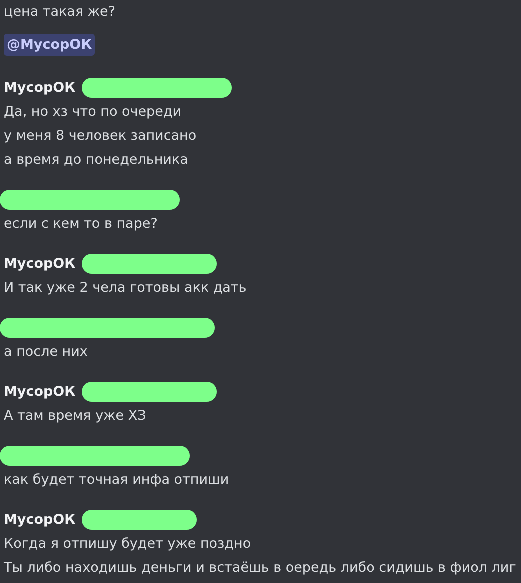 The width and height of the screenshot is (521, 583). What do you see at coordinates (97, 160) in the screenshot?
I see `message-text: а время до понедельника` at bounding box center [97, 160].